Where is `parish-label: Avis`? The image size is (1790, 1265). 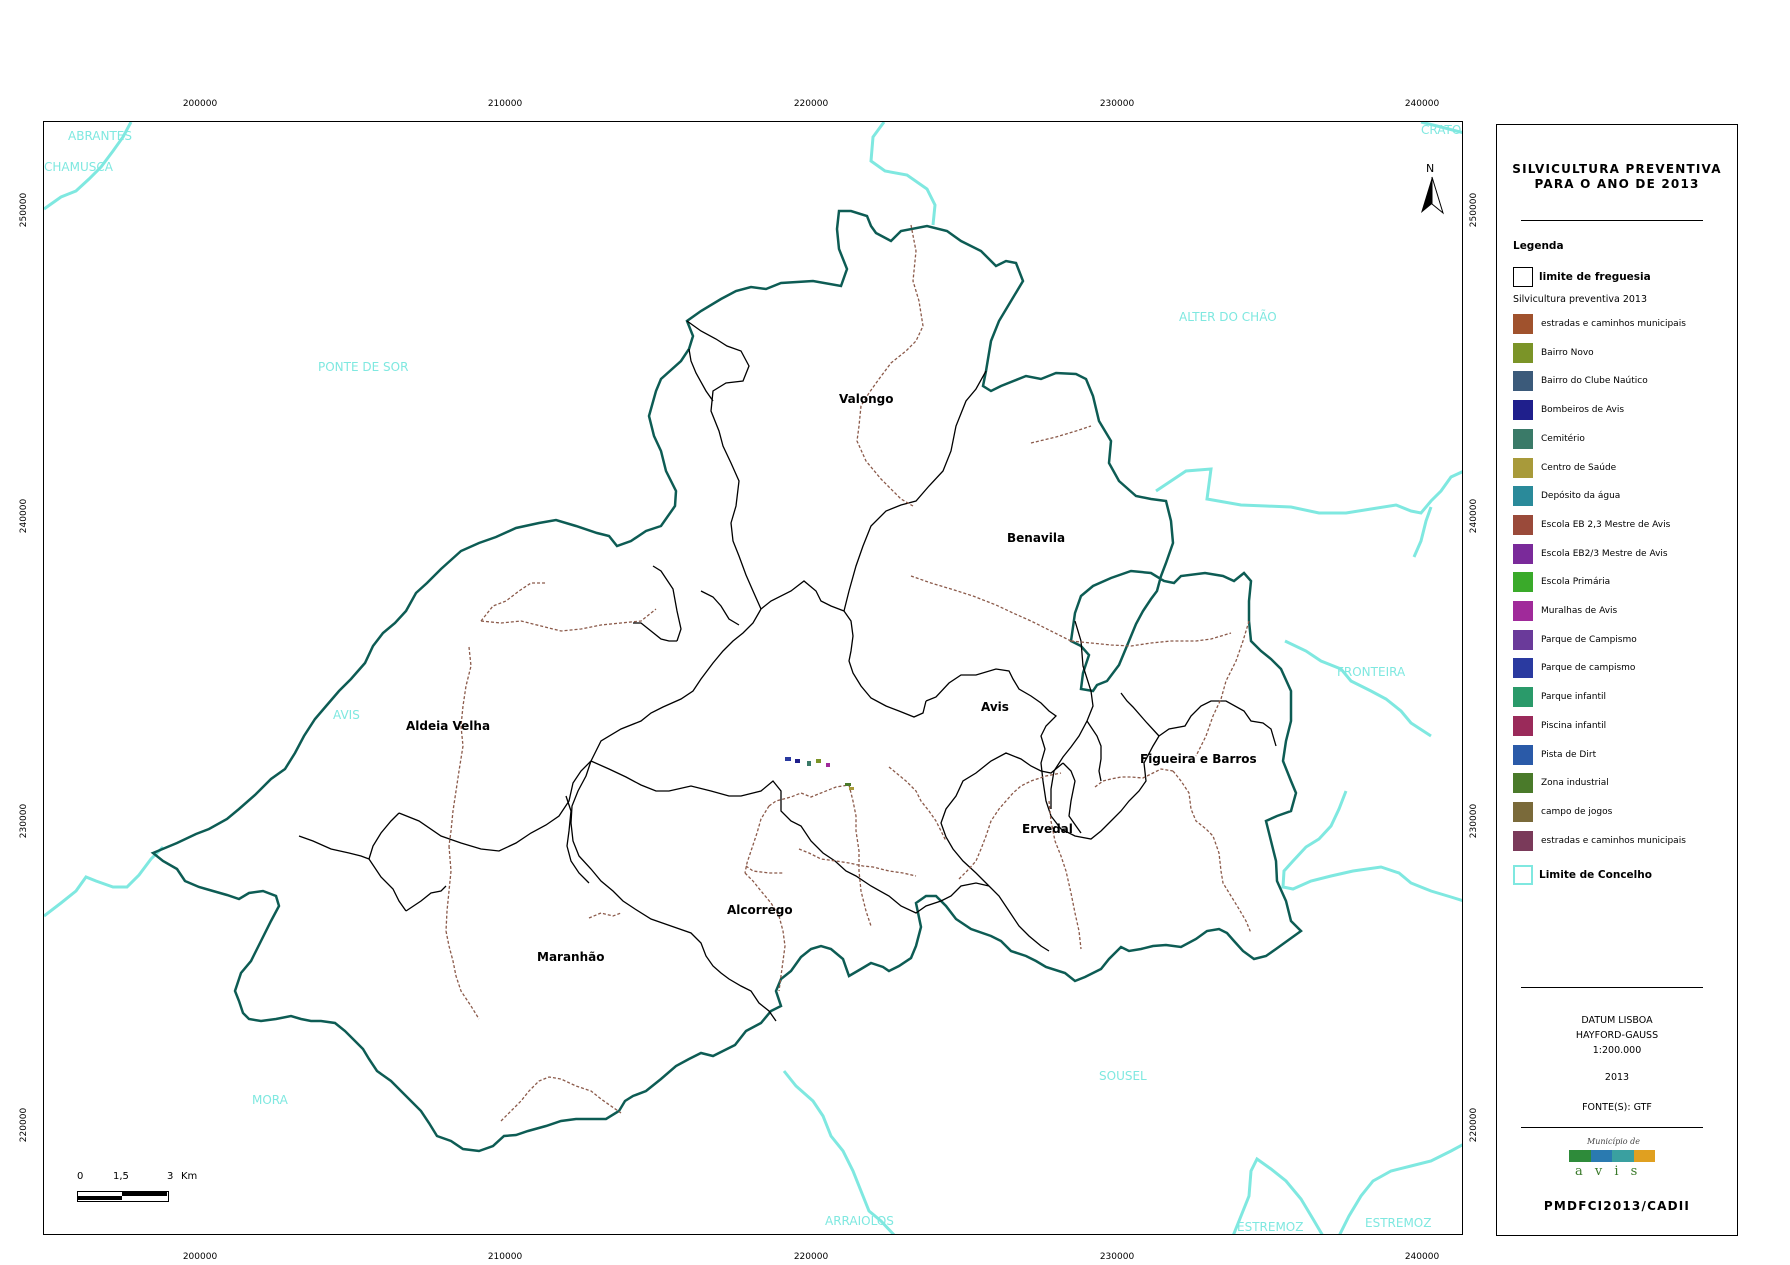
parish-label: Avis is located at coordinates (995, 707).